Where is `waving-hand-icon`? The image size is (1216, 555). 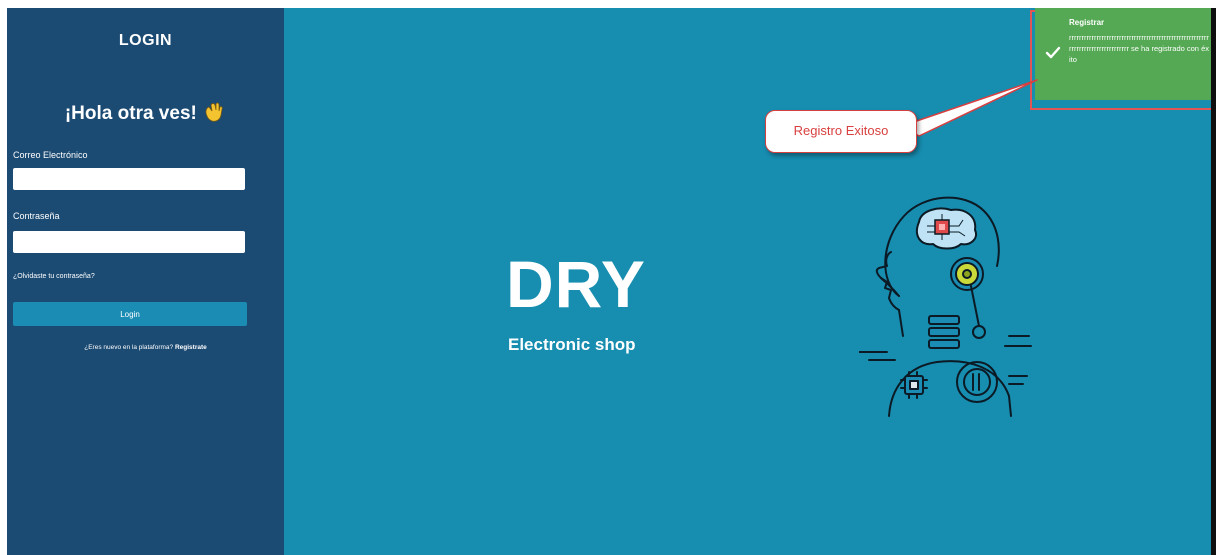
waving-hand-icon is located at coordinates (214, 112).